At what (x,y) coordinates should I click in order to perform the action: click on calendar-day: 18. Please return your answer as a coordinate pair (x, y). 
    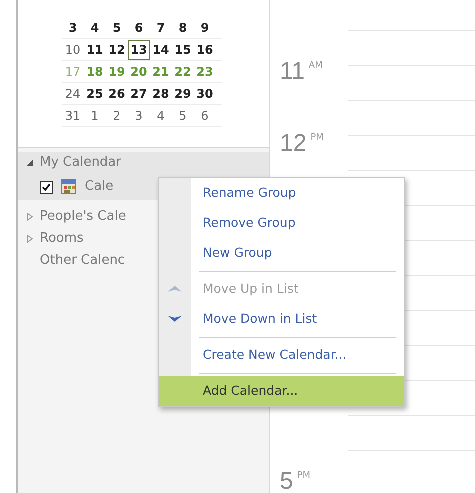
    Looking at the image, I should click on (95, 72).